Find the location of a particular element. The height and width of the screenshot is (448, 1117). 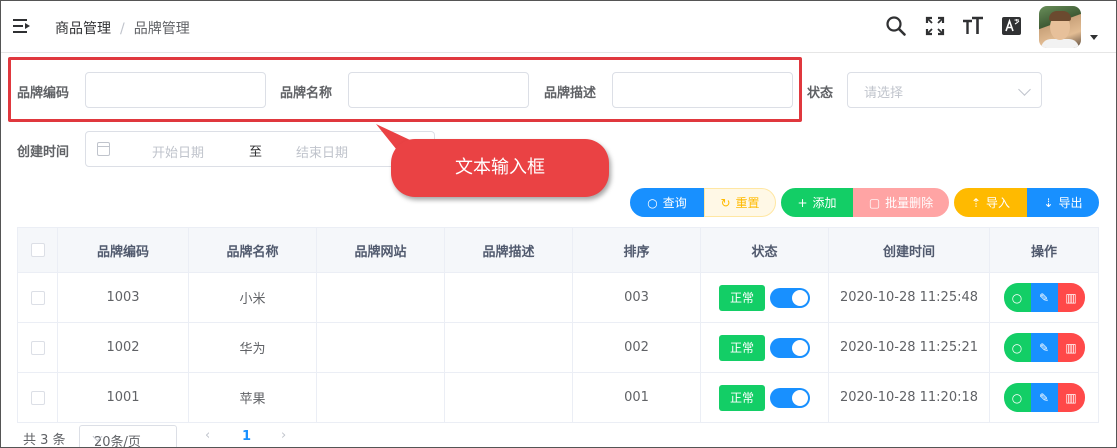

avatar is located at coordinates (1060, 27).